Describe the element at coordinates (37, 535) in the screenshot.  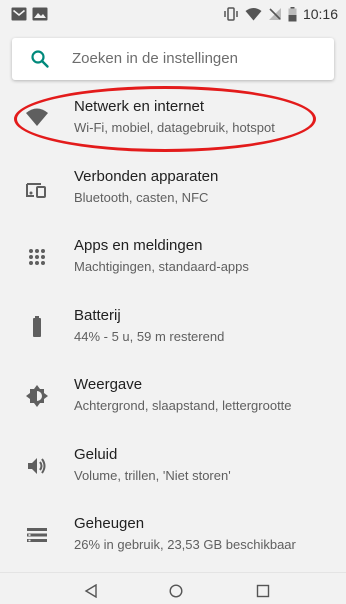
I see `storage-icon` at that location.